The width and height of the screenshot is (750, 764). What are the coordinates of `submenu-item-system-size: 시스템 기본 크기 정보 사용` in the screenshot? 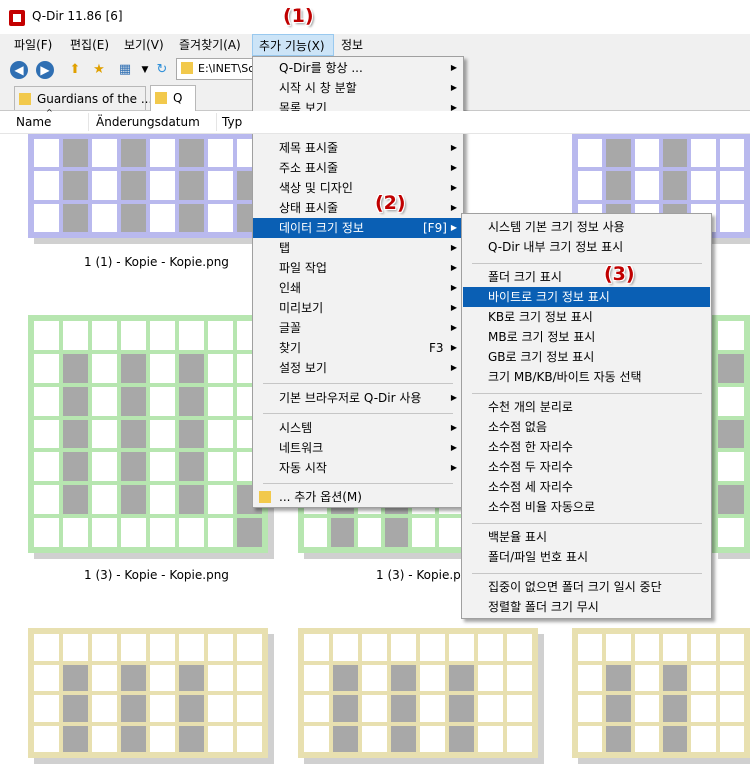 It's located at (586, 227).